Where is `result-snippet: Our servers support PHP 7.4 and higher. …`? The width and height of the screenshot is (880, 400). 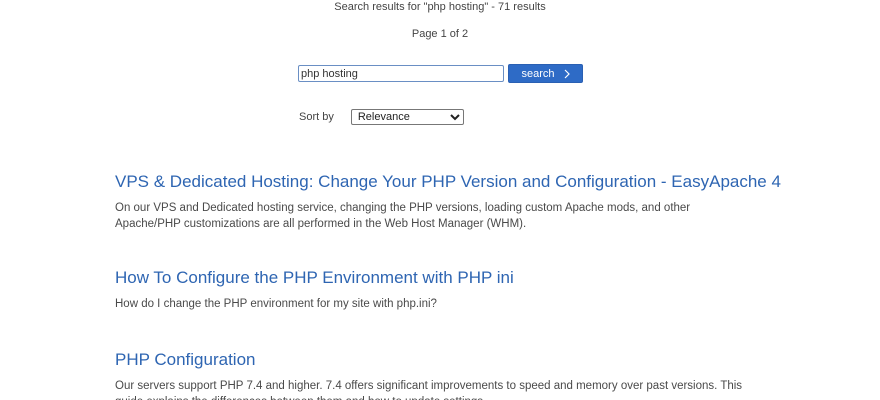 result-snippet: Our servers support PHP 7.4 and higher. … is located at coordinates (429, 390).